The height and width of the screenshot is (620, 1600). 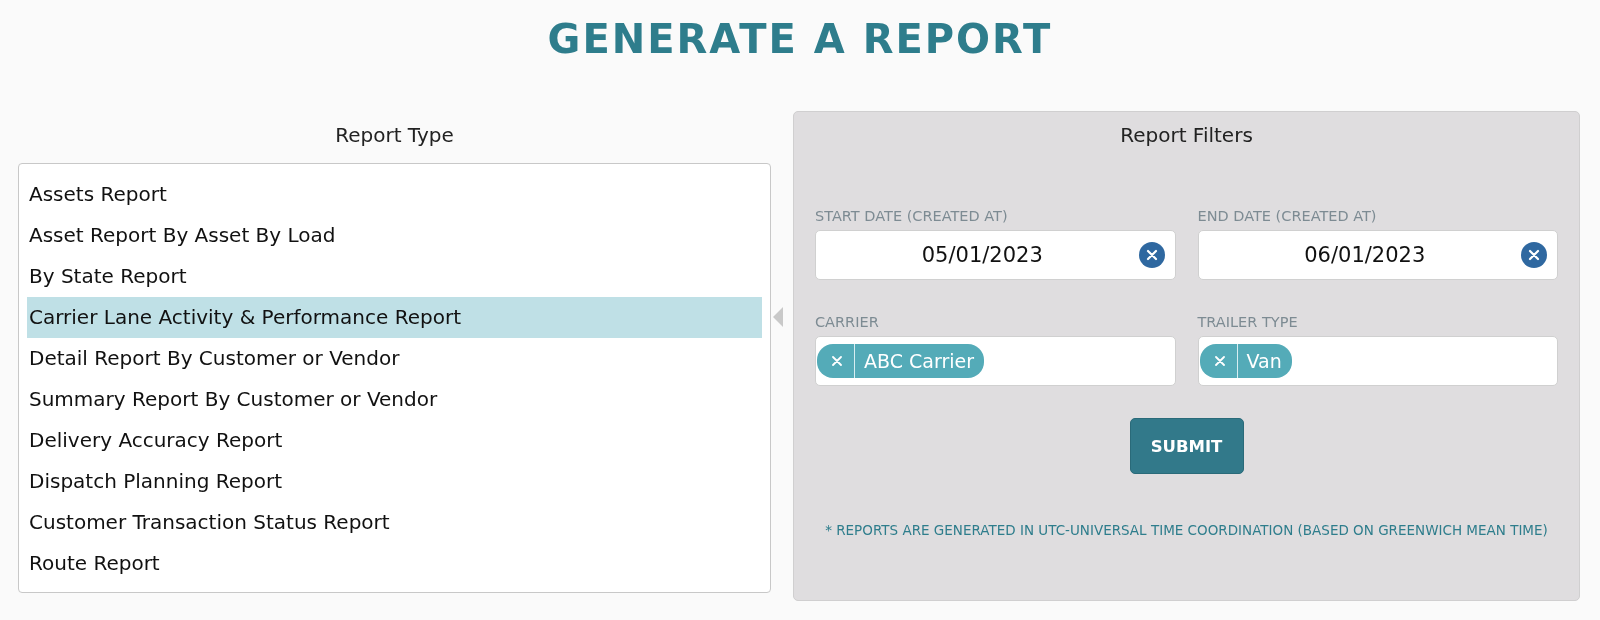 I want to click on date-field: 05/01/2023, so click(x=995, y=255).